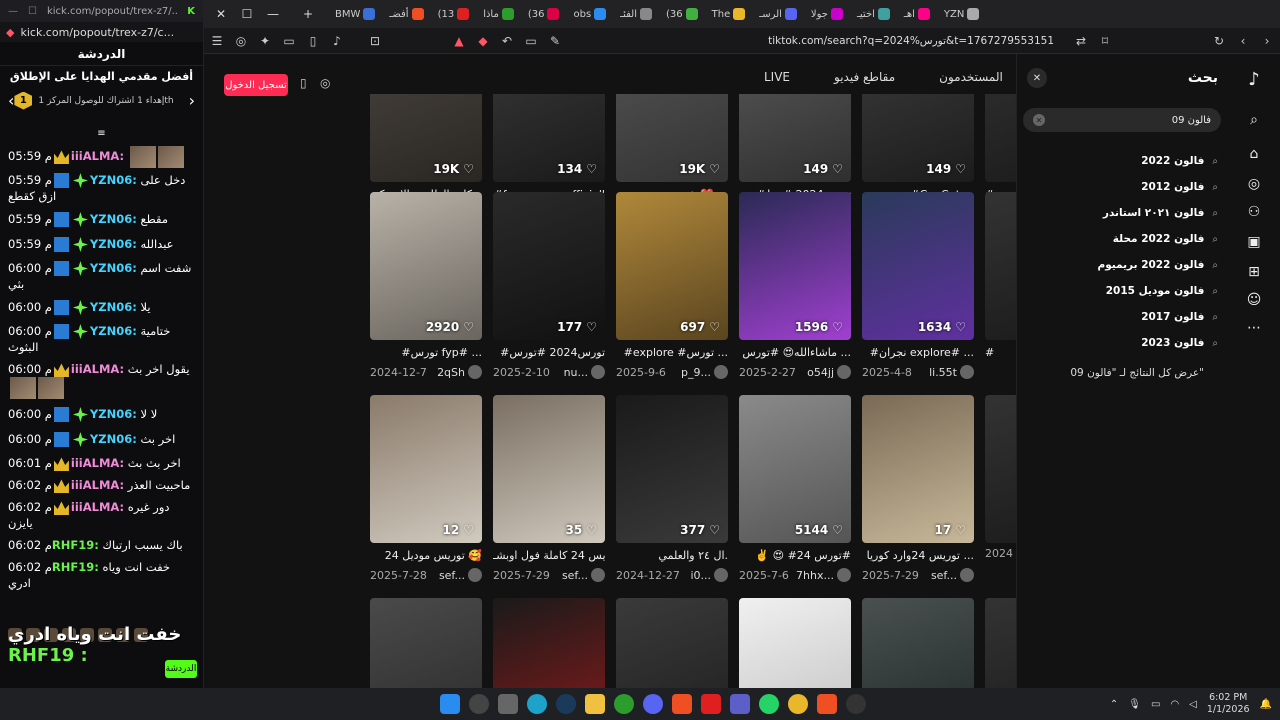 The width and height of the screenshot is (1280, 720). What do you see at coordinates (918, 138) in the screenshot?
I see `video-thumbnail: 149 ♡` at bounding box center [918, 138].